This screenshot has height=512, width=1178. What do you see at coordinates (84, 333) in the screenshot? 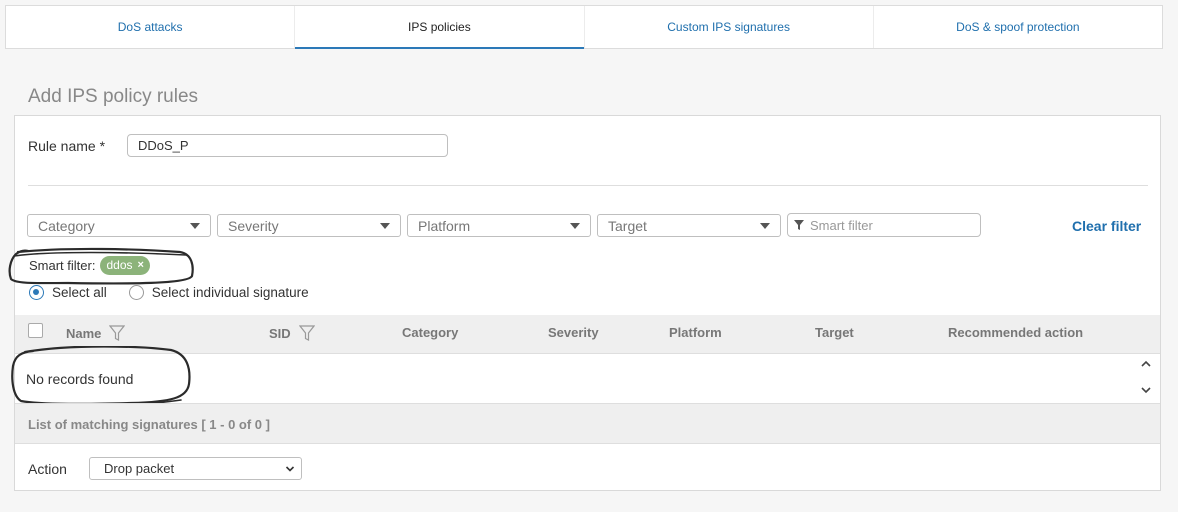
I see `column-name-label: Name` at bounding box center [84, 333].